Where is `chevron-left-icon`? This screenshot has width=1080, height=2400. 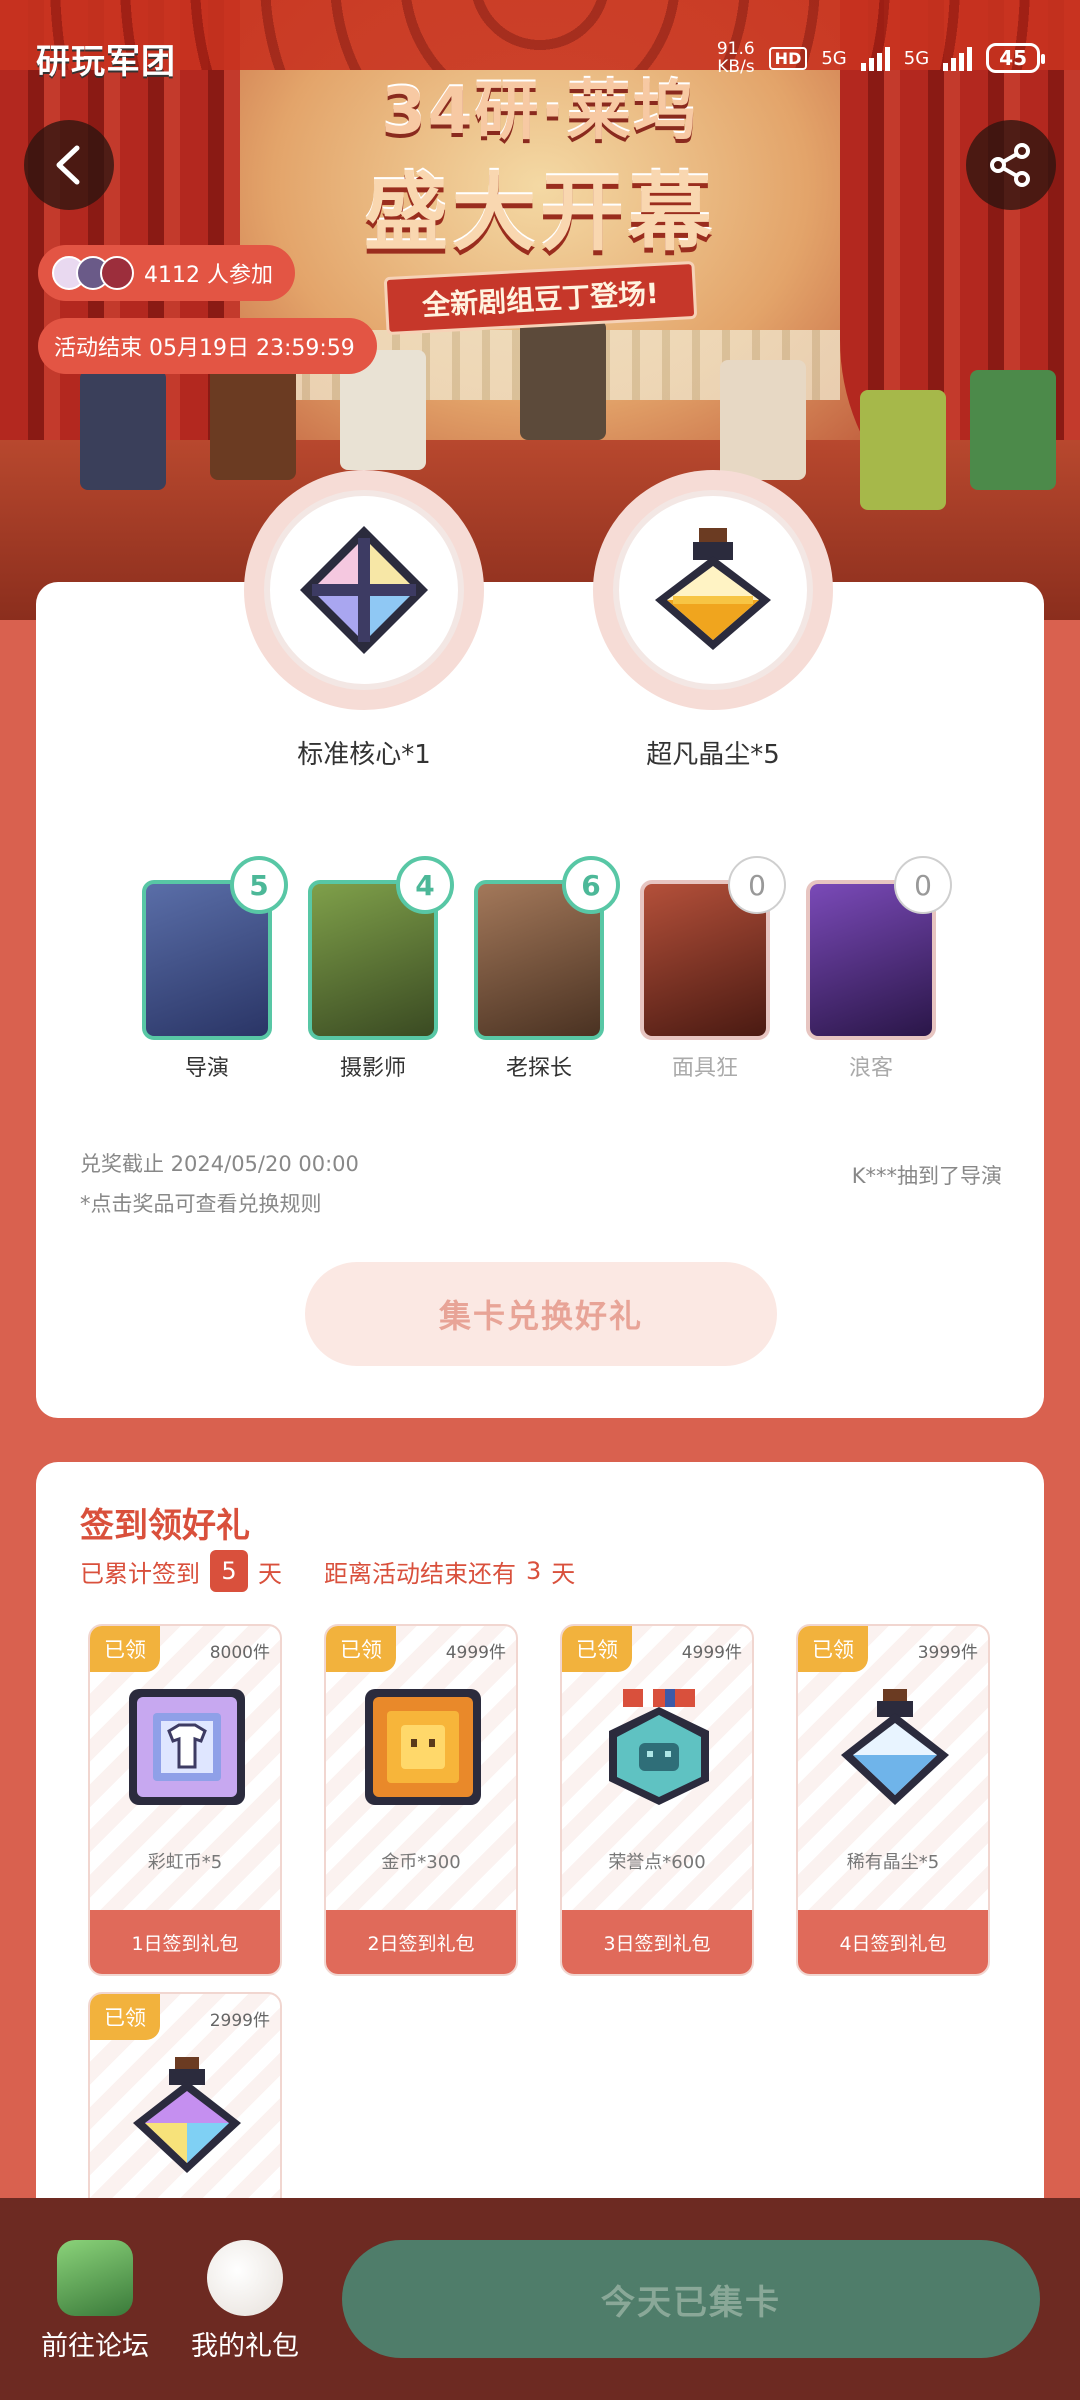
chevron-left-icon is located at coordinates (68, 165).